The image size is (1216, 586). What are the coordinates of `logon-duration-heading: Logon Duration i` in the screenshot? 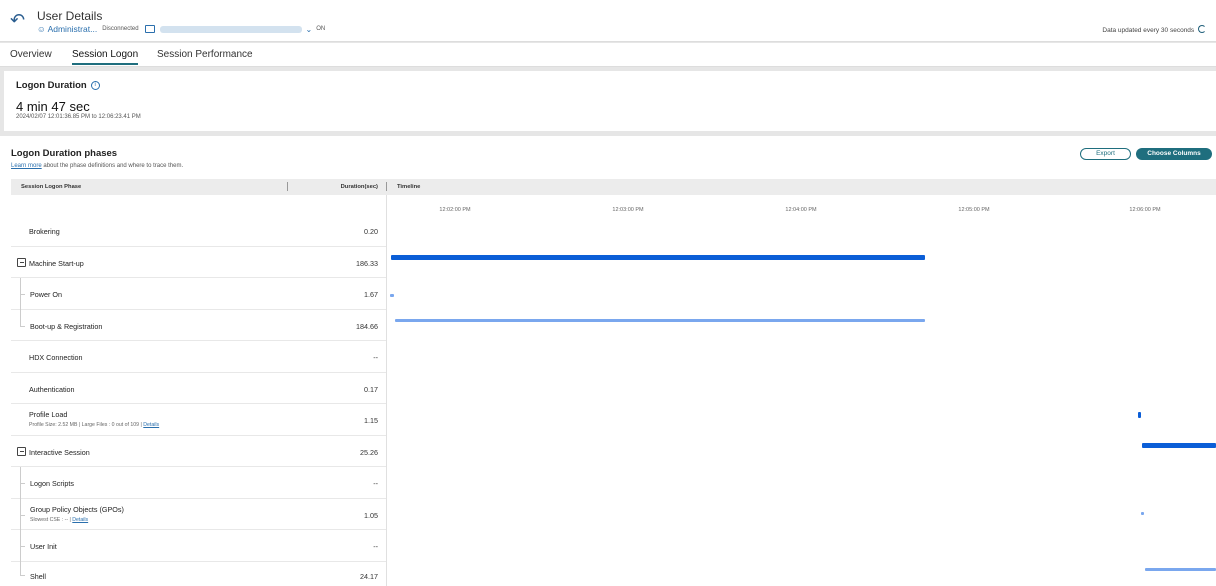 It's located at (58, 85).